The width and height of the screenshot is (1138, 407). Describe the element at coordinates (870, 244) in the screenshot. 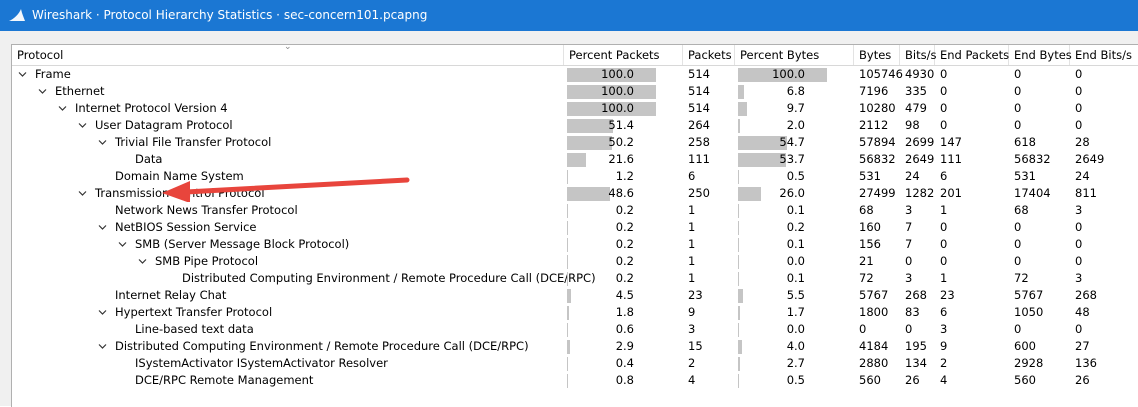

I see `bytes-value: 156` at that location.